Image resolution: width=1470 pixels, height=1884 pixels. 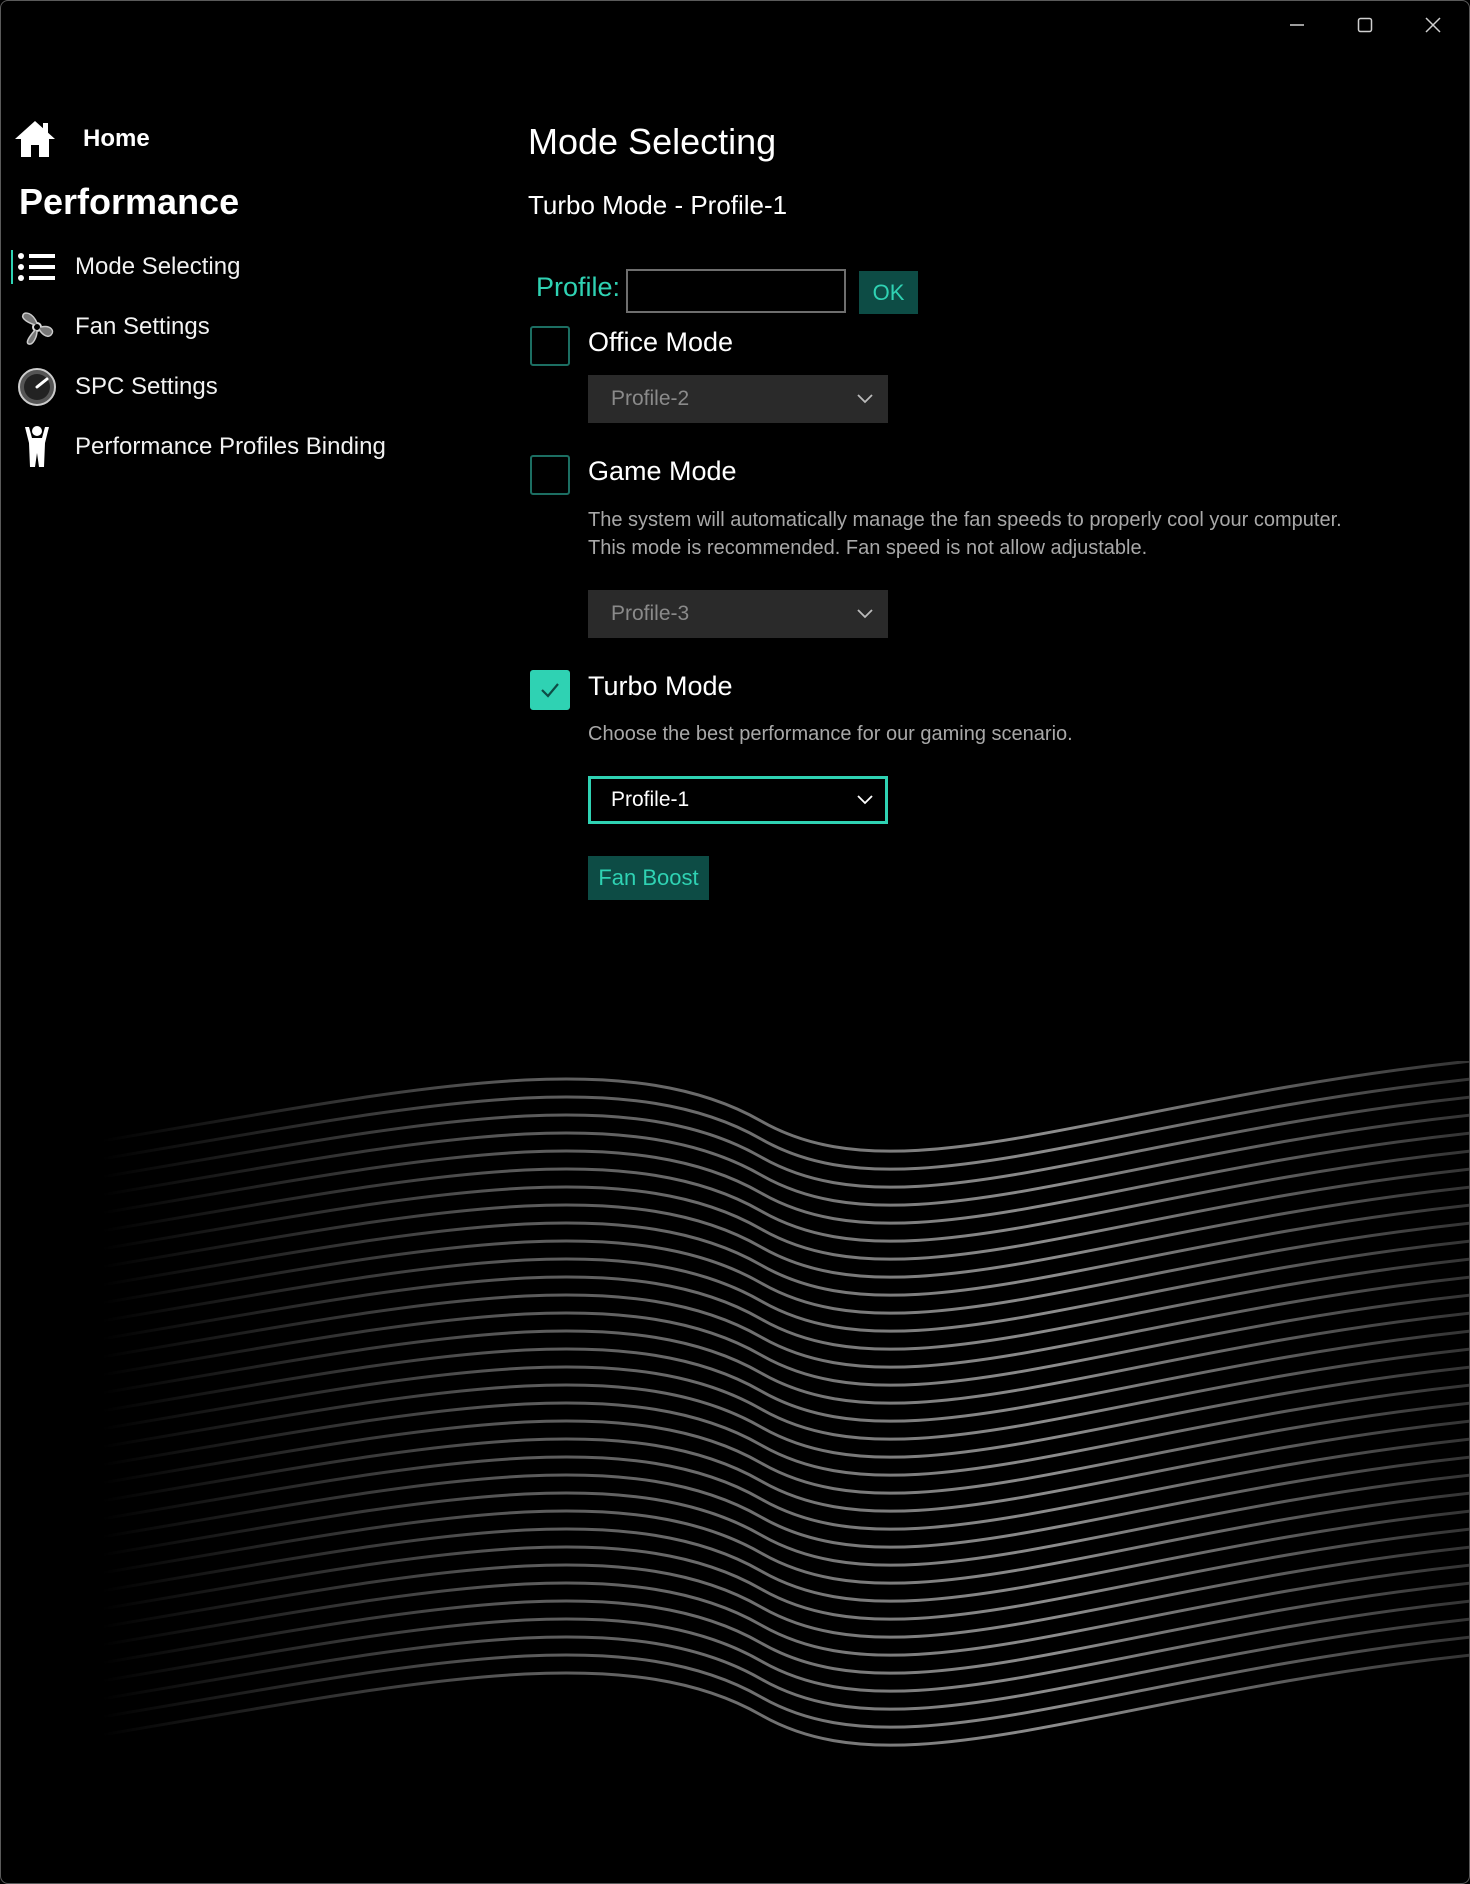 I want to click on checkmark-icon, so click(x=550, y=690).